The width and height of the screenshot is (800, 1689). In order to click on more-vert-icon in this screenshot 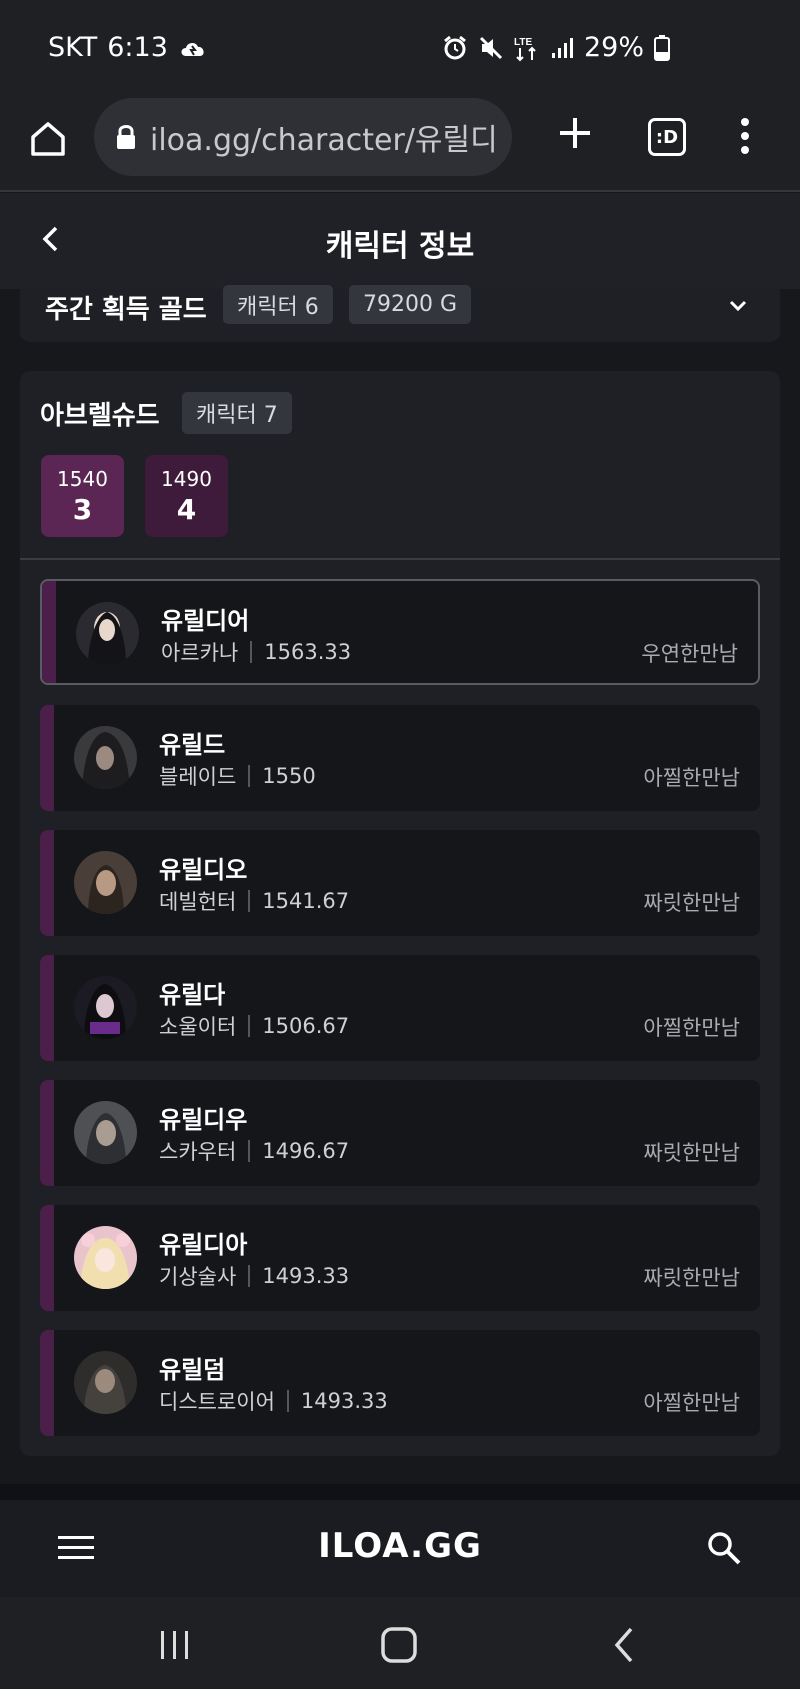, I will do `click(745, 136)`.